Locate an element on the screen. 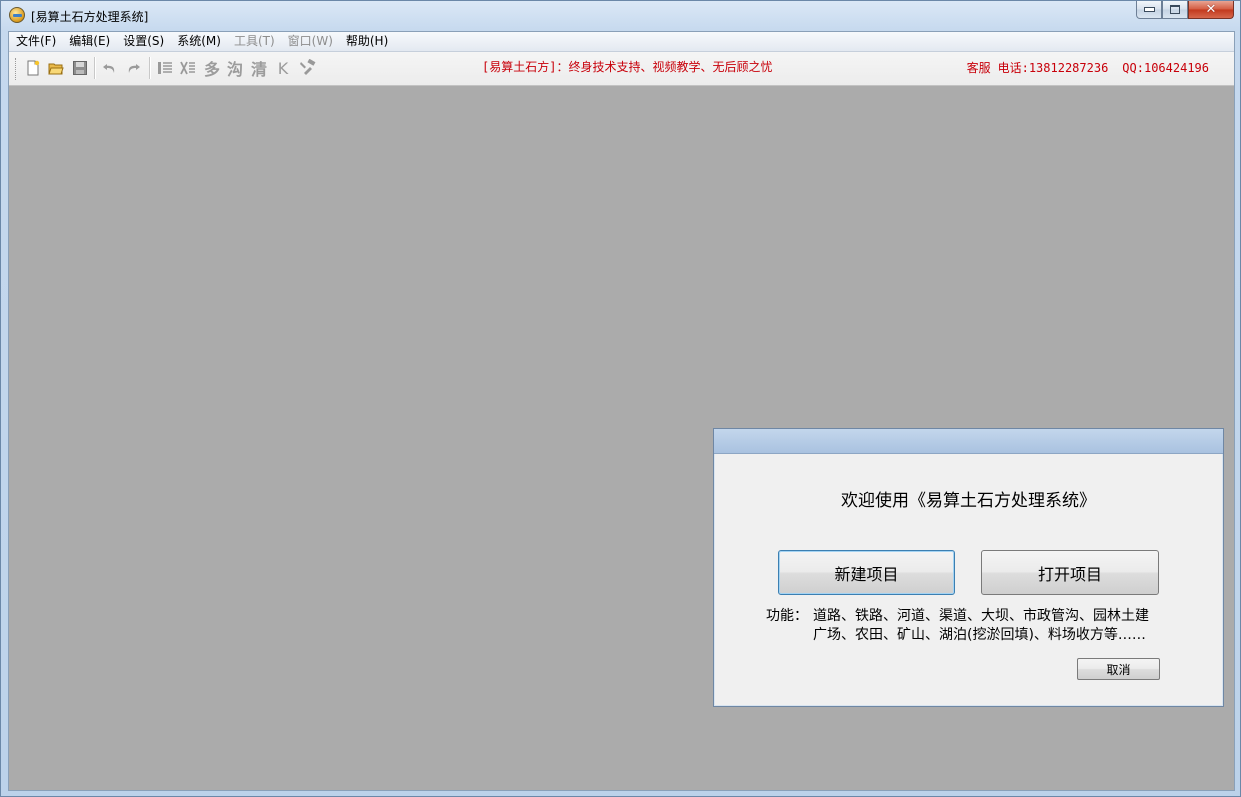 Image resolution: width=1241 pixels, height=797 pixels. welcome-text: 欢迎使用《易算土石方处理系统》 is located at coordinates (968, 501).